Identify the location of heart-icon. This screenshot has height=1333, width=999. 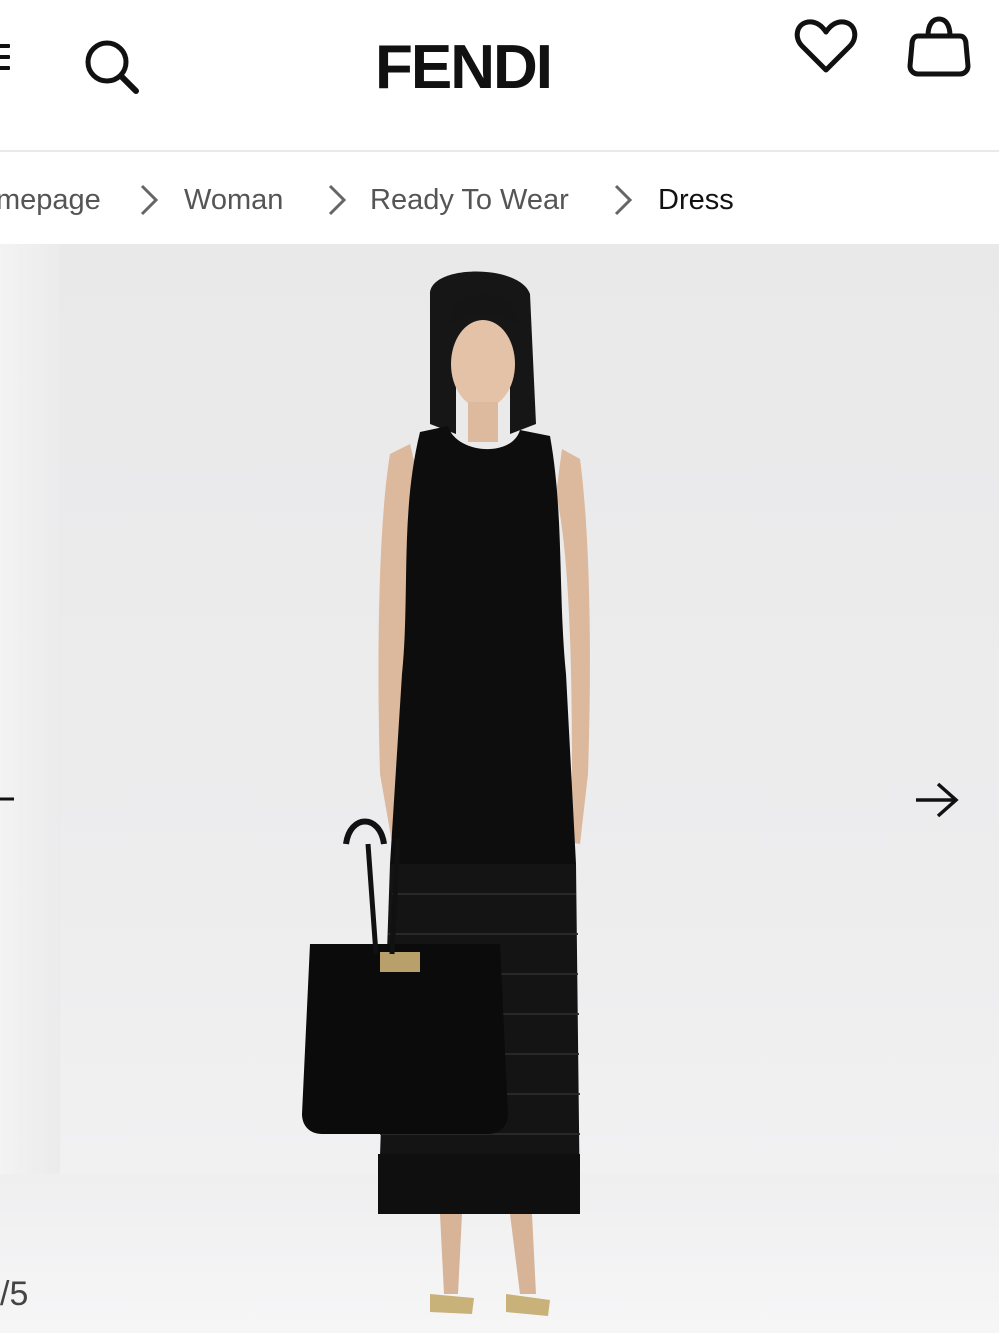
(826, 47).